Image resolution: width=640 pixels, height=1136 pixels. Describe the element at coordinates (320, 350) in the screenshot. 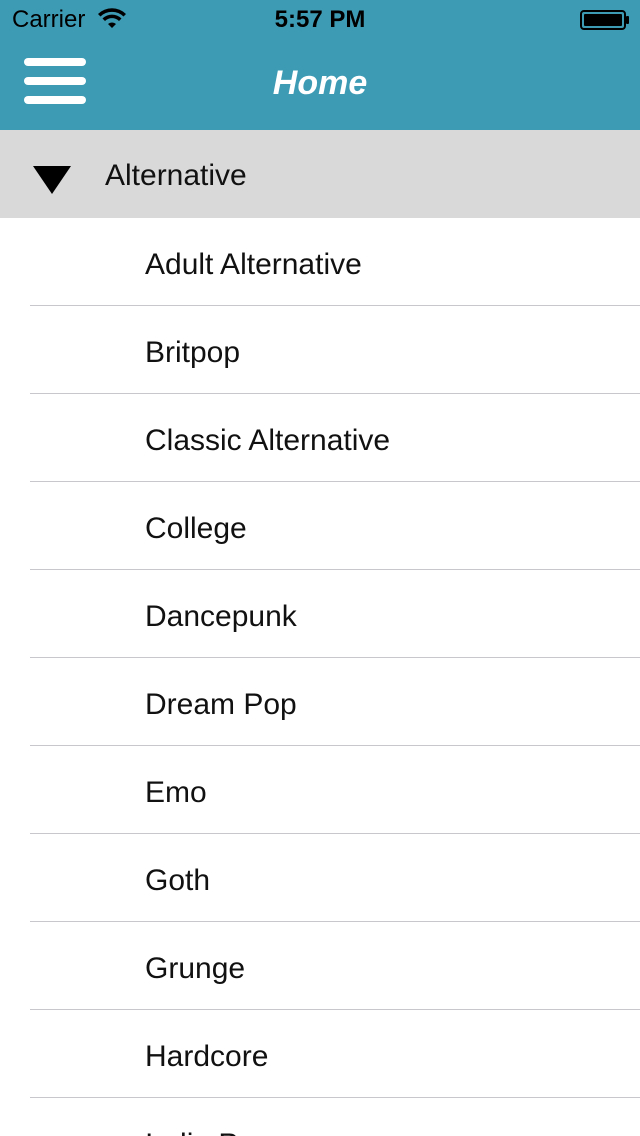

I see `list-item: Britpop` at that location.